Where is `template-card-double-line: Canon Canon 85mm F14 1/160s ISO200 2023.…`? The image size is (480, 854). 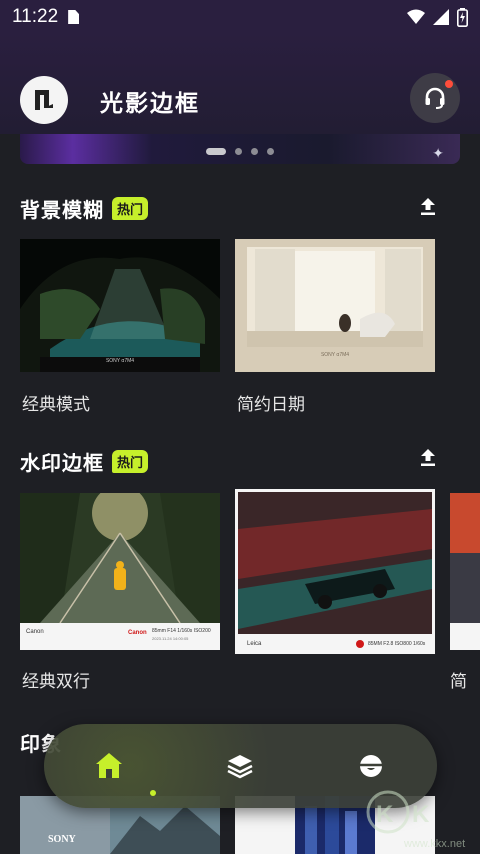
template-card-double-line: Canon Canon 85mm F14 1/160s ISO200 2023.… is located at coordinates (120, 571).